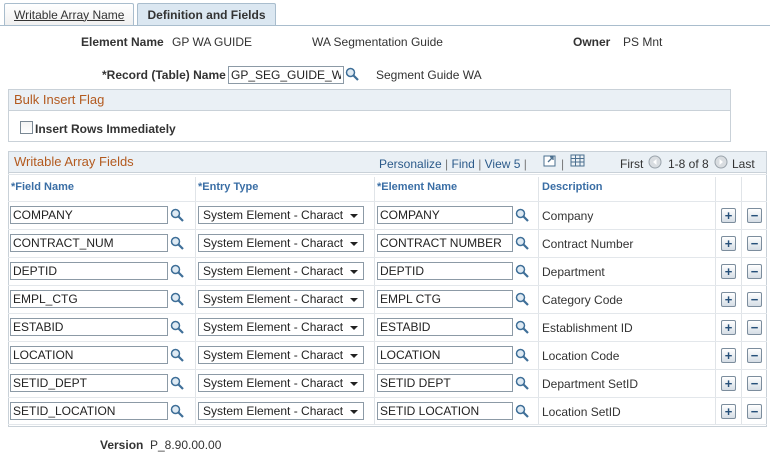  I want to click on tab-definition-and-fields: Definition and Fields, so click(206, 14).